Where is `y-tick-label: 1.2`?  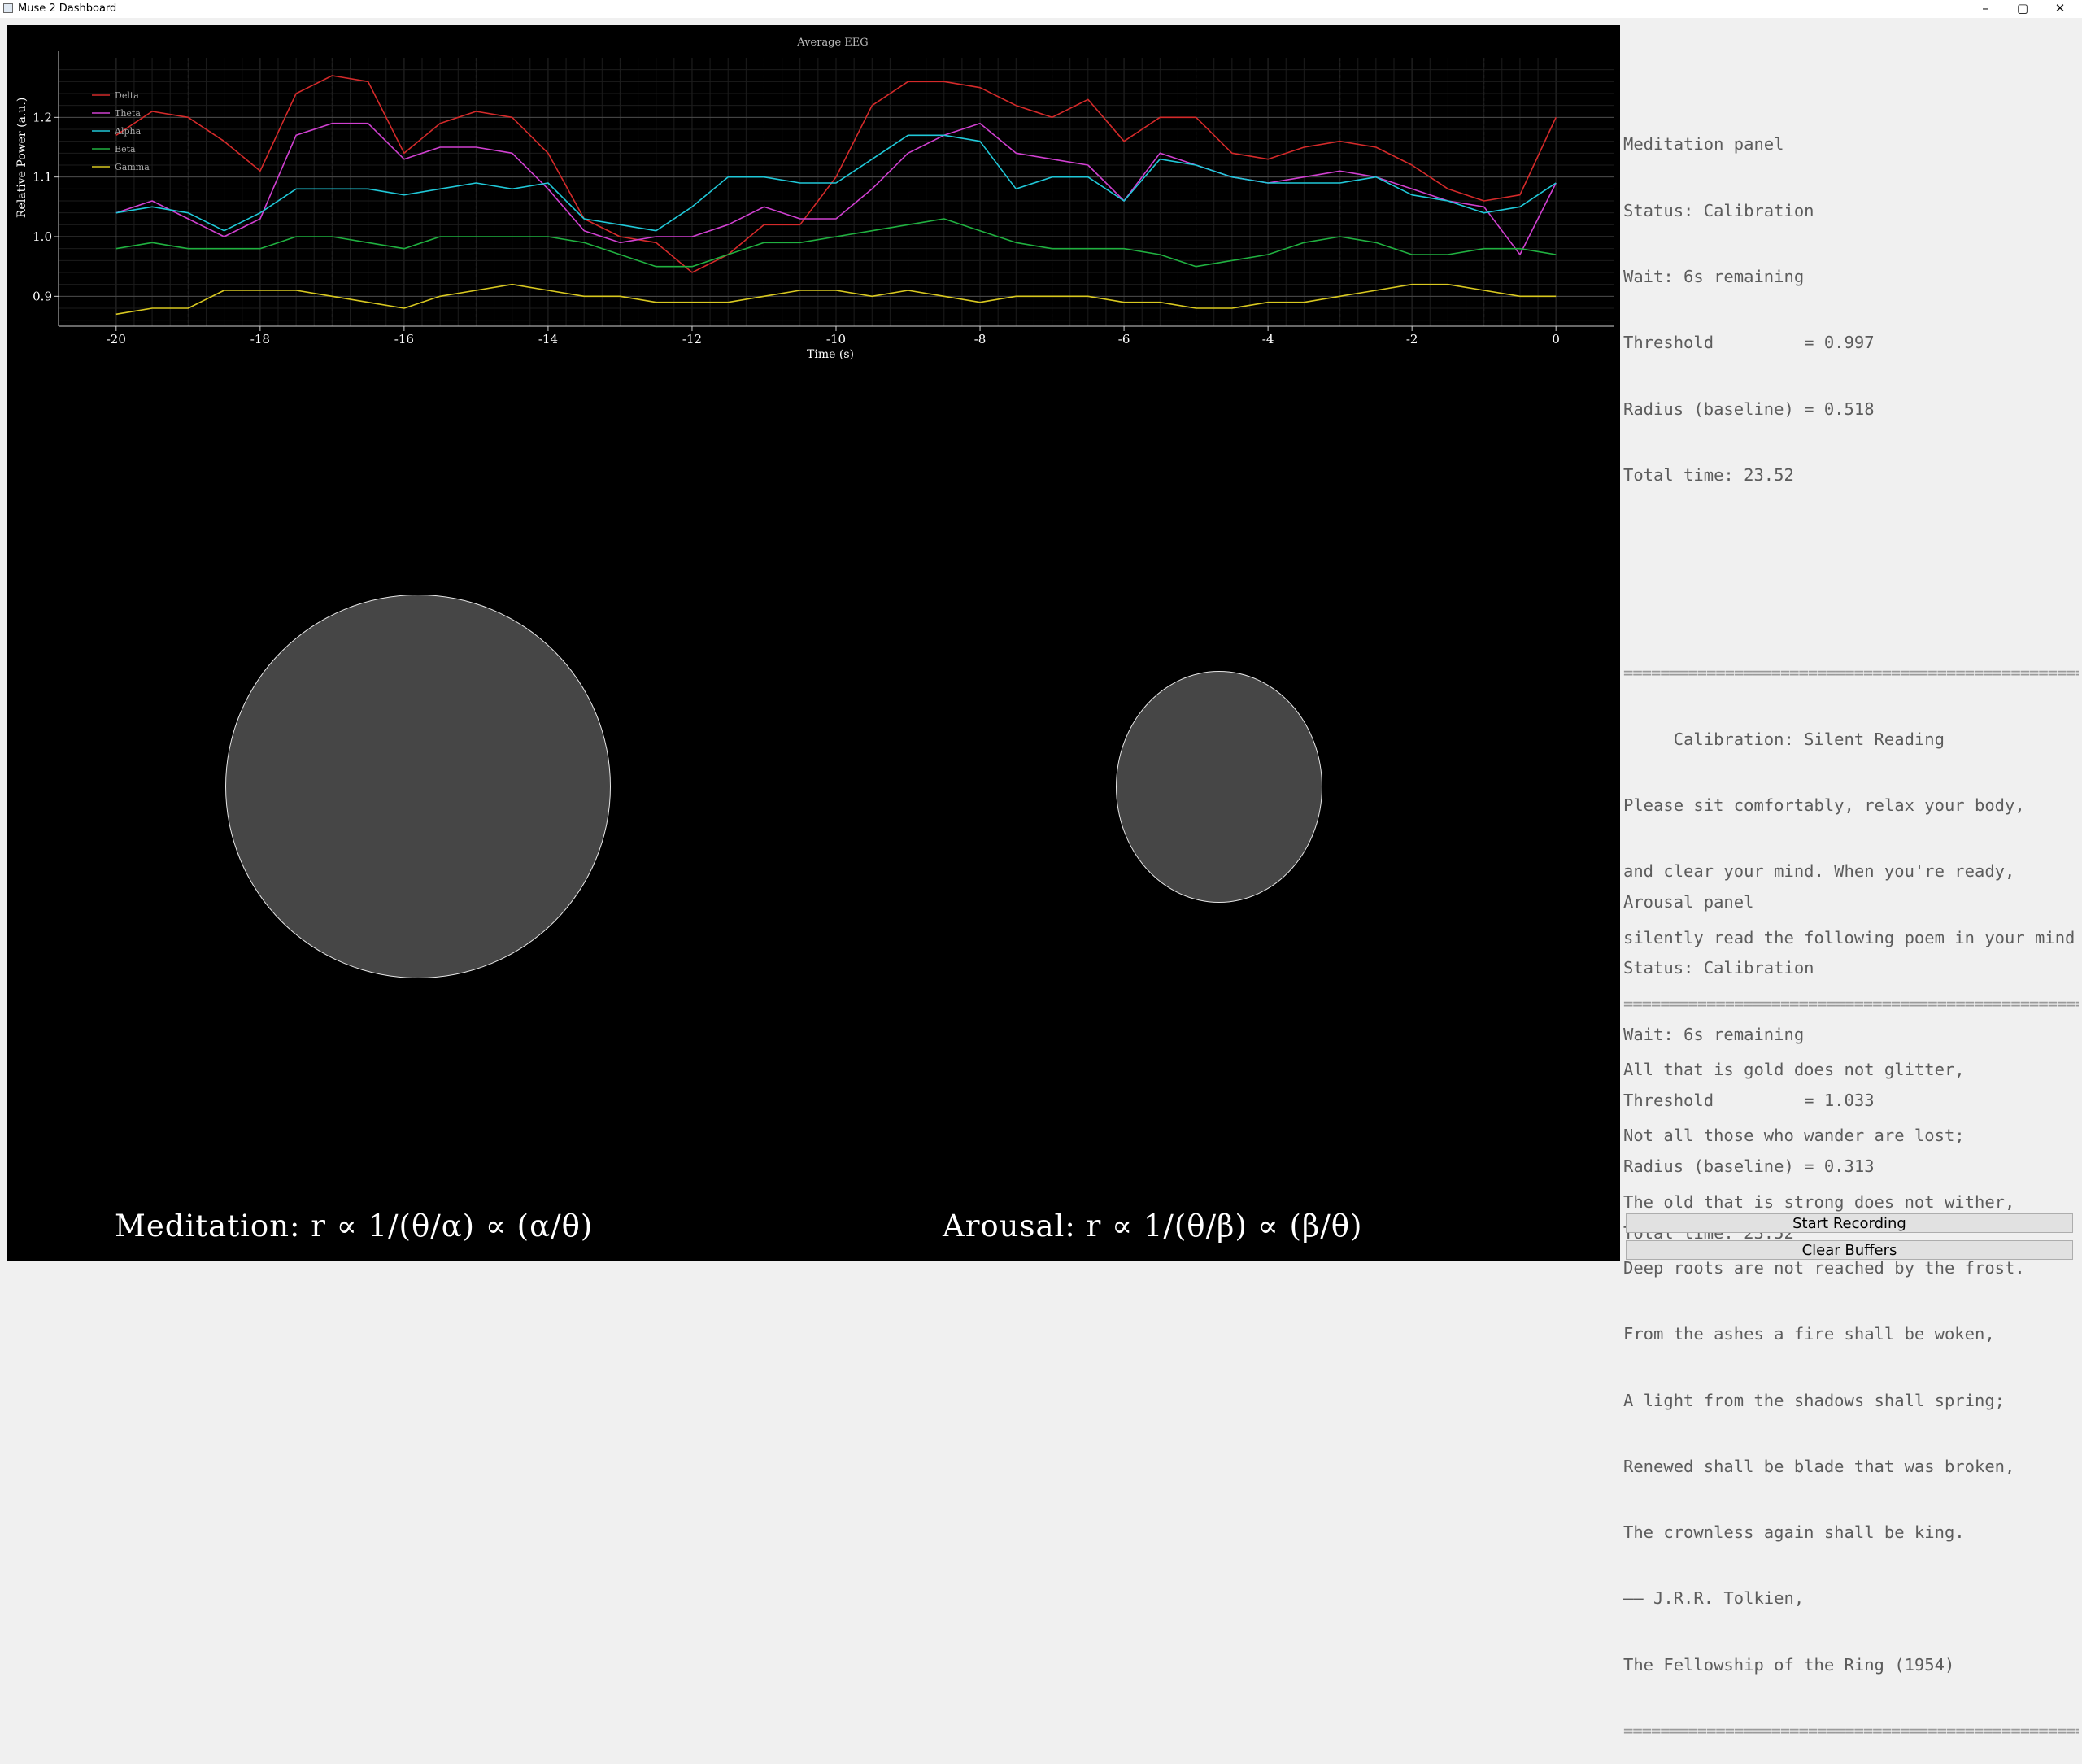
y-tick-label: 1.2 is located at coordinates (42, 117).